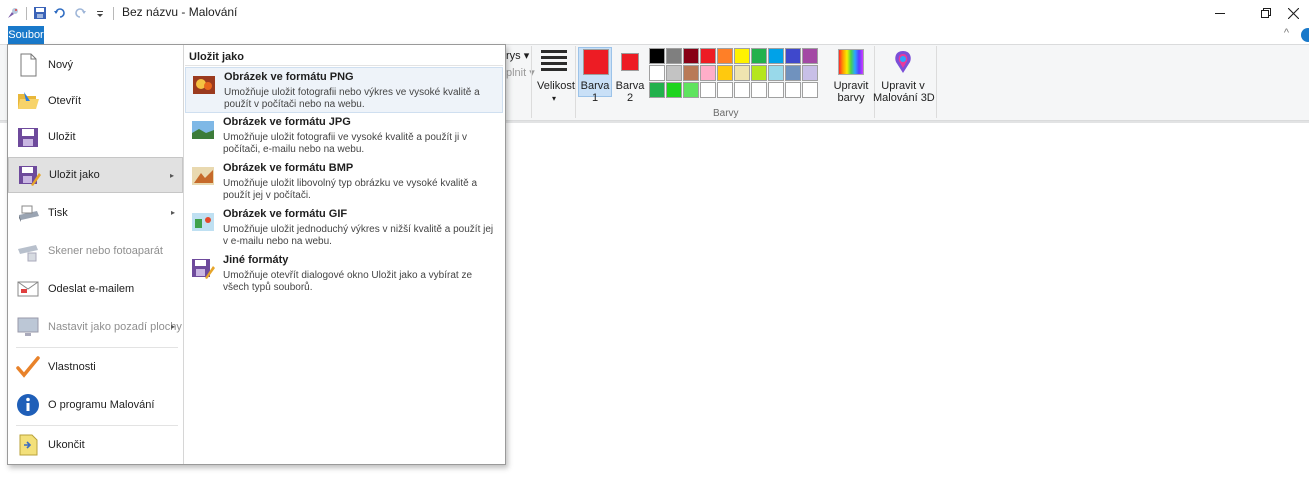 The width and height of the screenshot is (1309, 499). I want to click on undo-icon, so click(60, 13).